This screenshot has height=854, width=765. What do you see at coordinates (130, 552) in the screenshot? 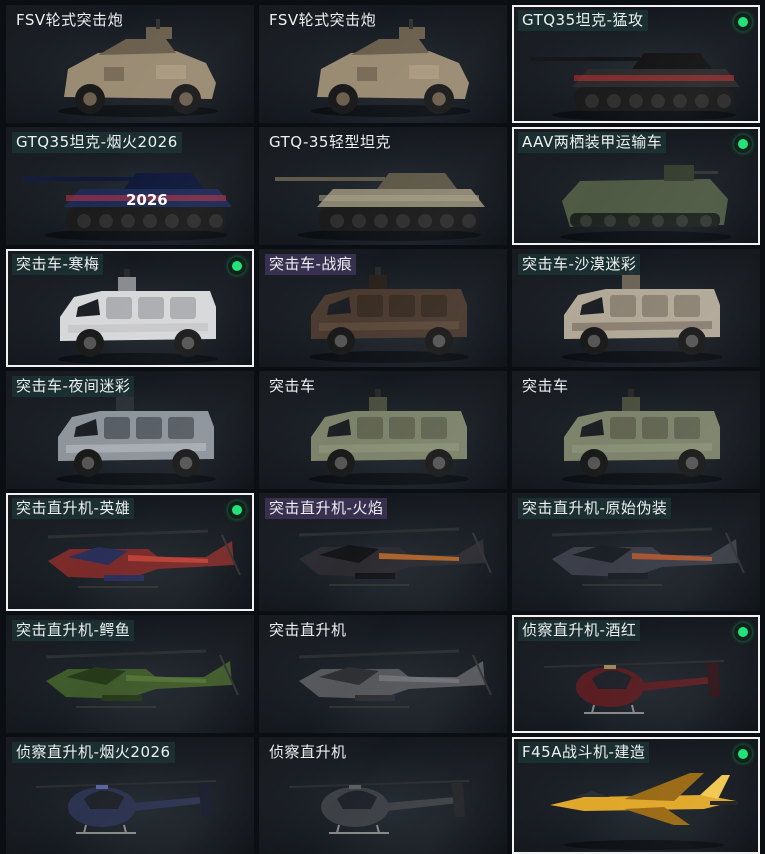
I see `vehicle-card: 突击直升机-英雄` at bounding box center [130, 552].